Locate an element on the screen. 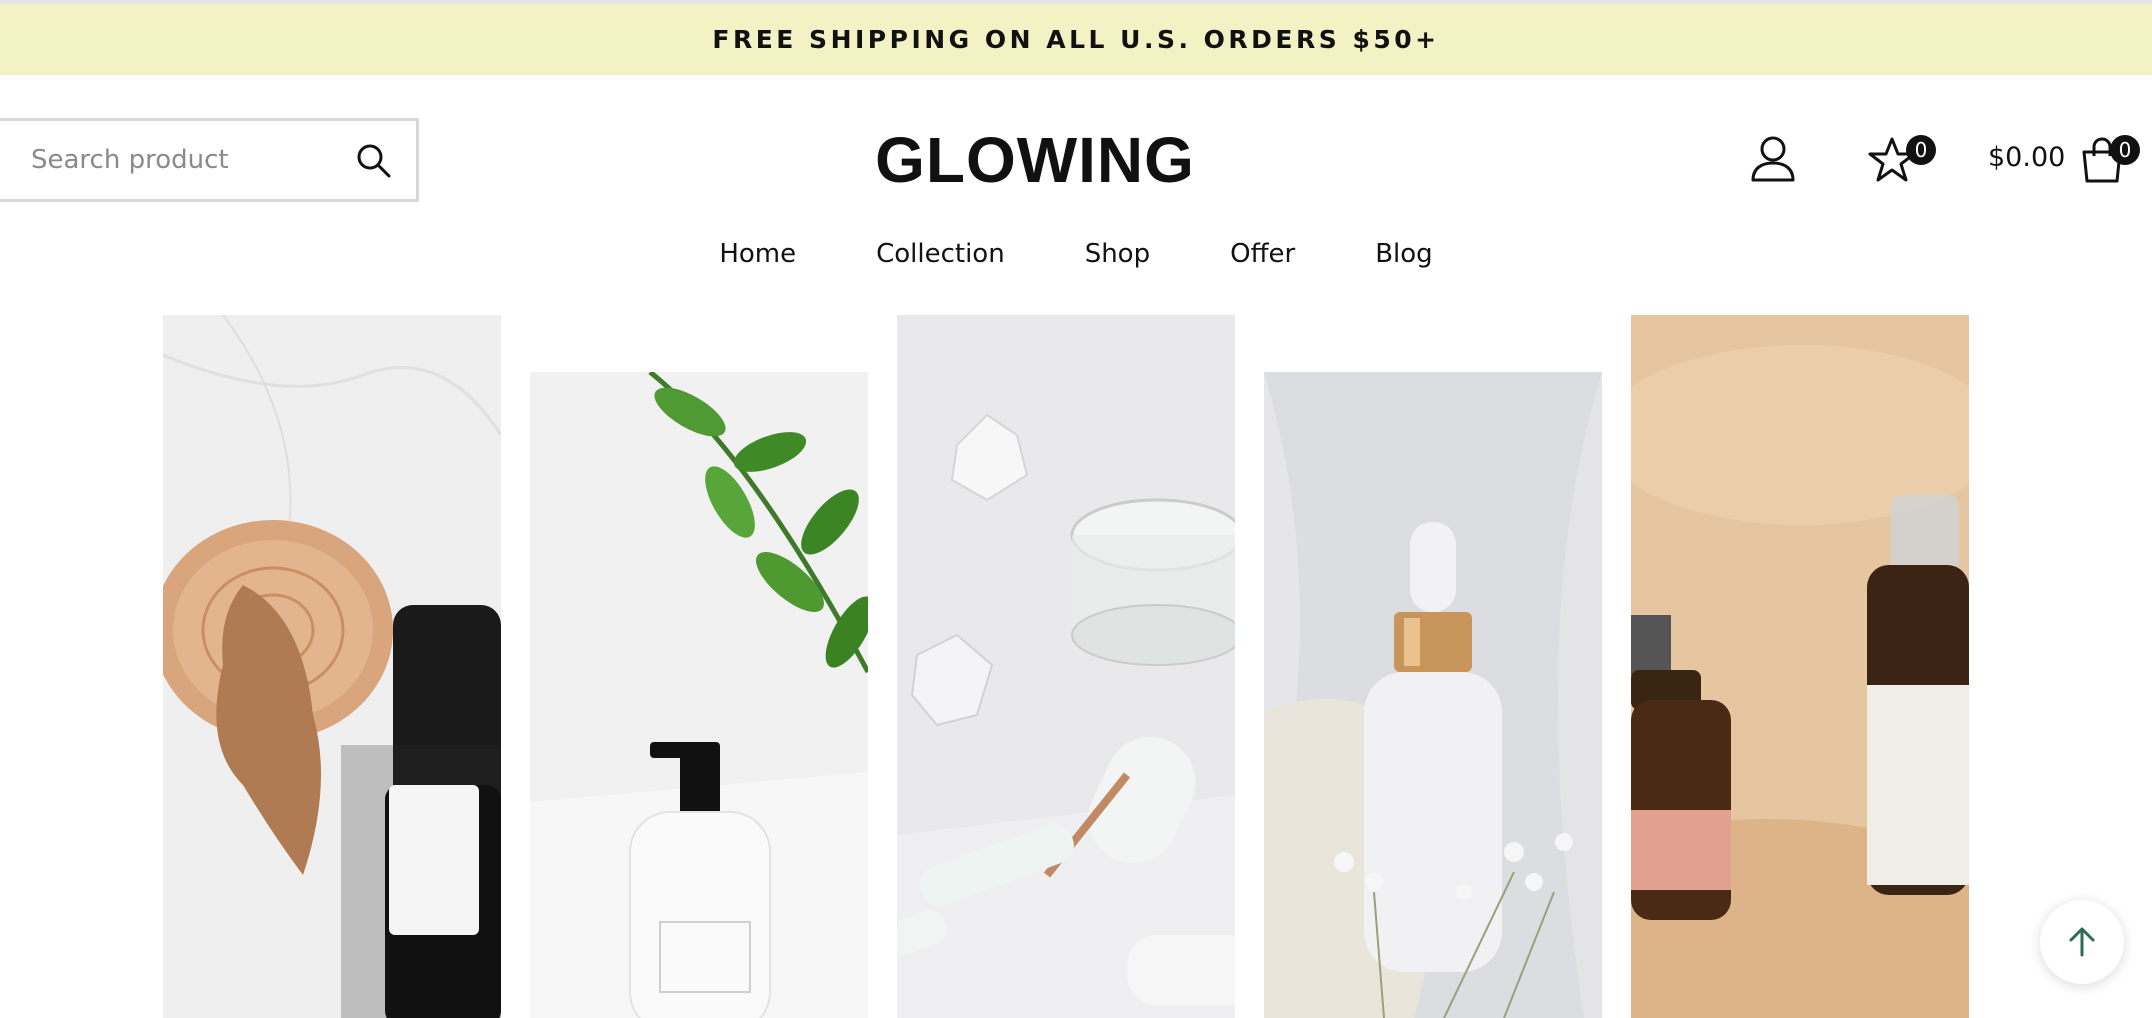 The width and height of the screenshot is (2152, 1018). search-input is located at coordinates (181, 160).